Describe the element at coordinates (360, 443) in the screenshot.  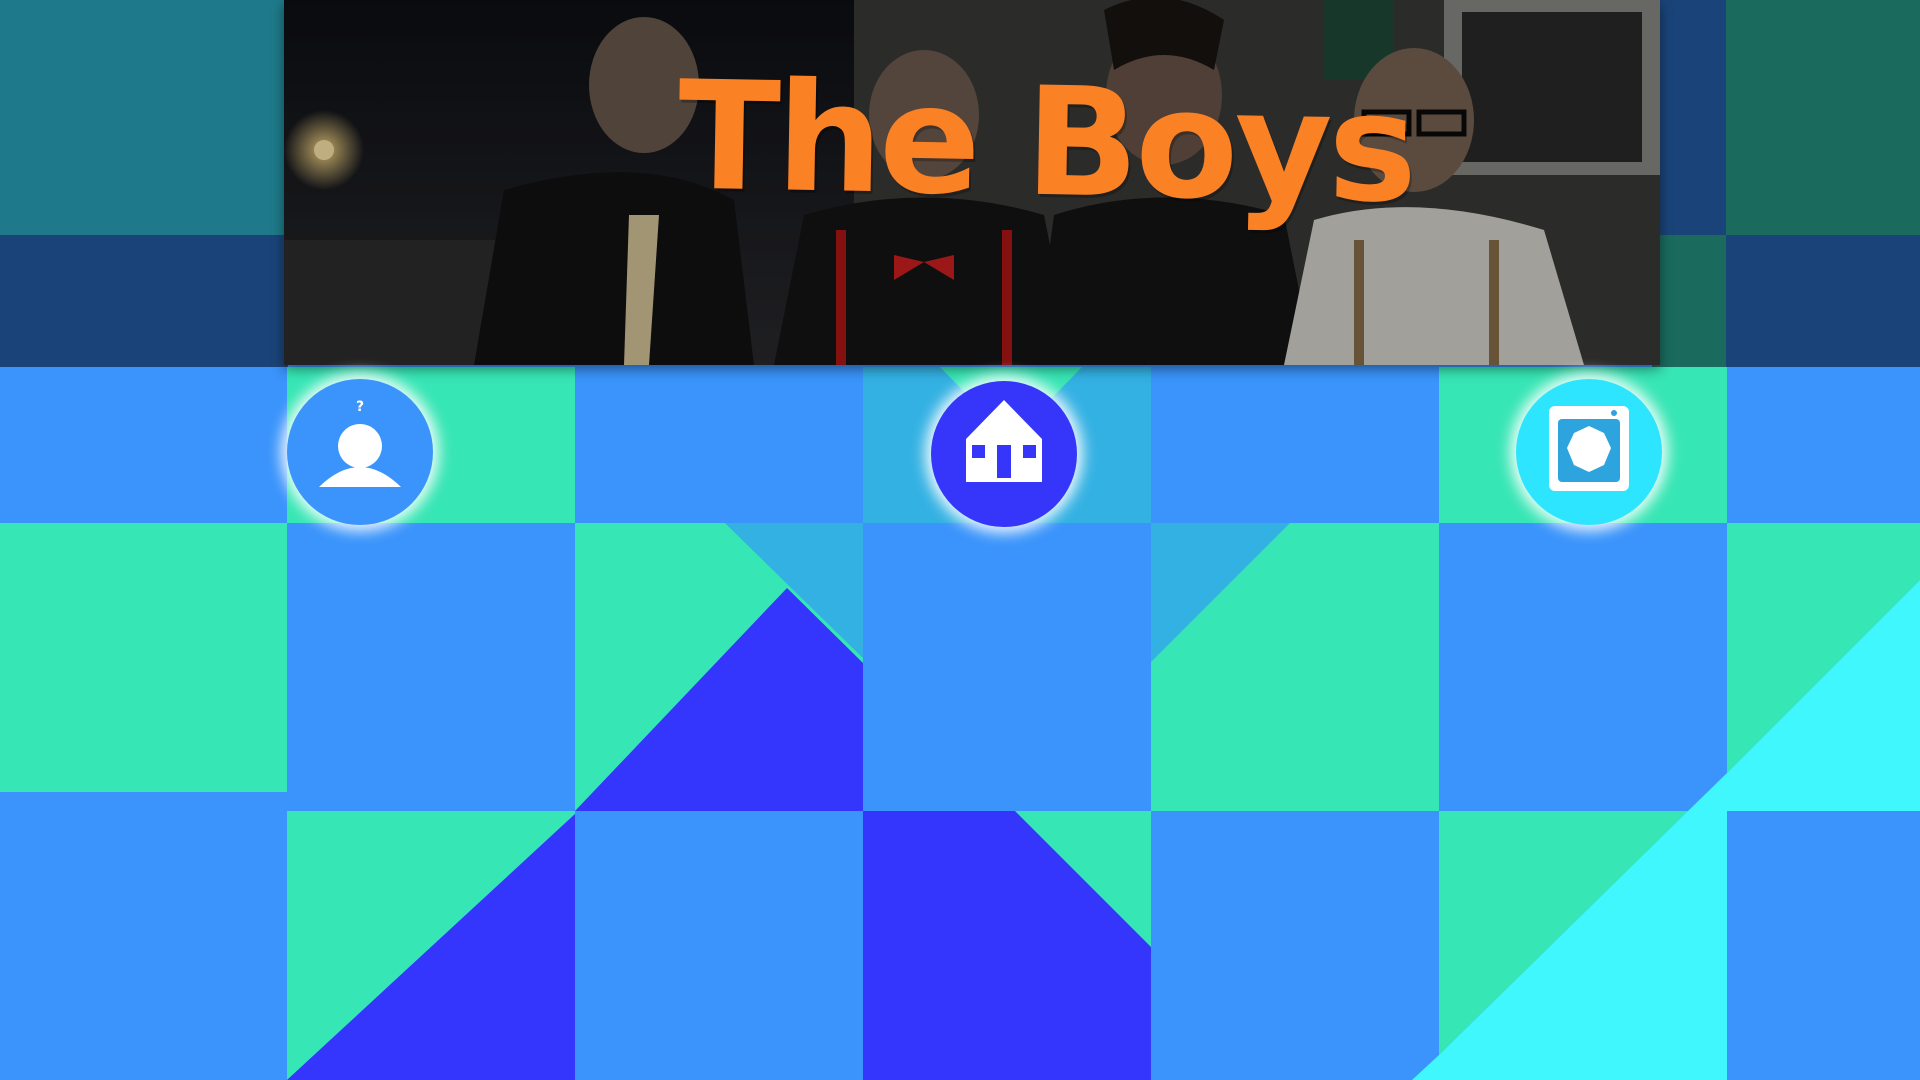
I see `profile-icon: ?` at that location.